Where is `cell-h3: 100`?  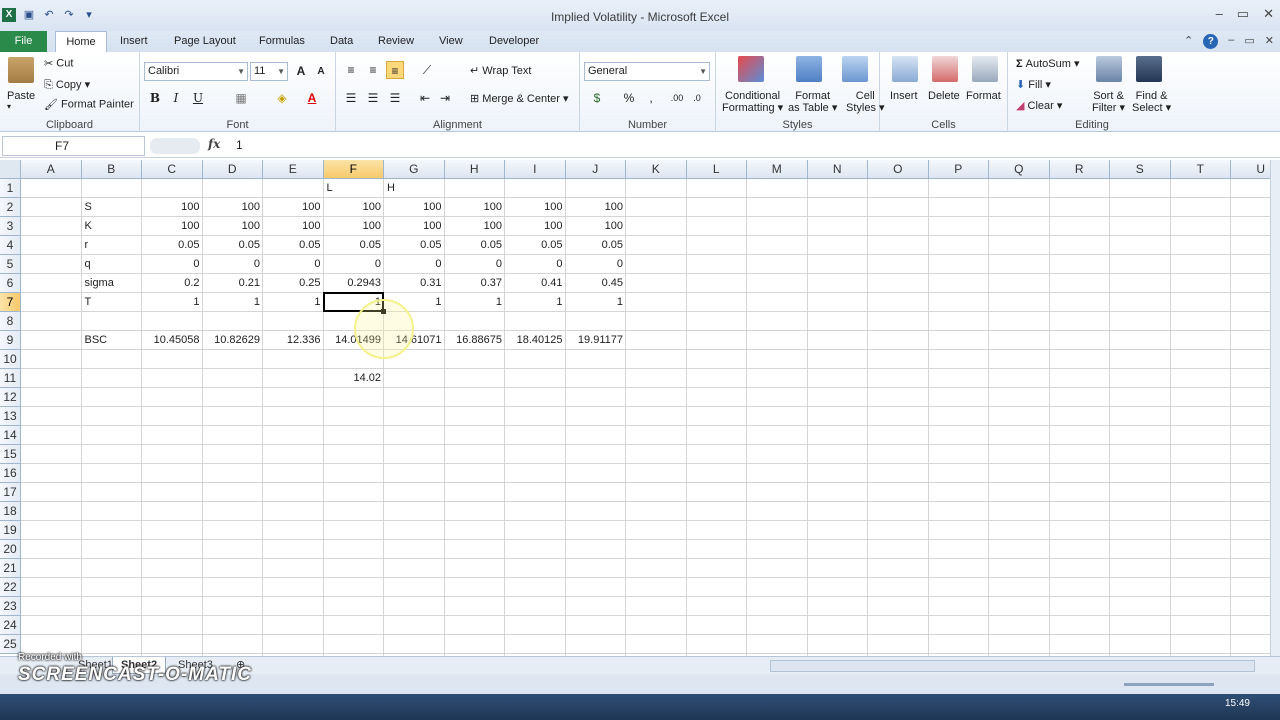 cell-h3: 100 is located at coordinates (475, 226).